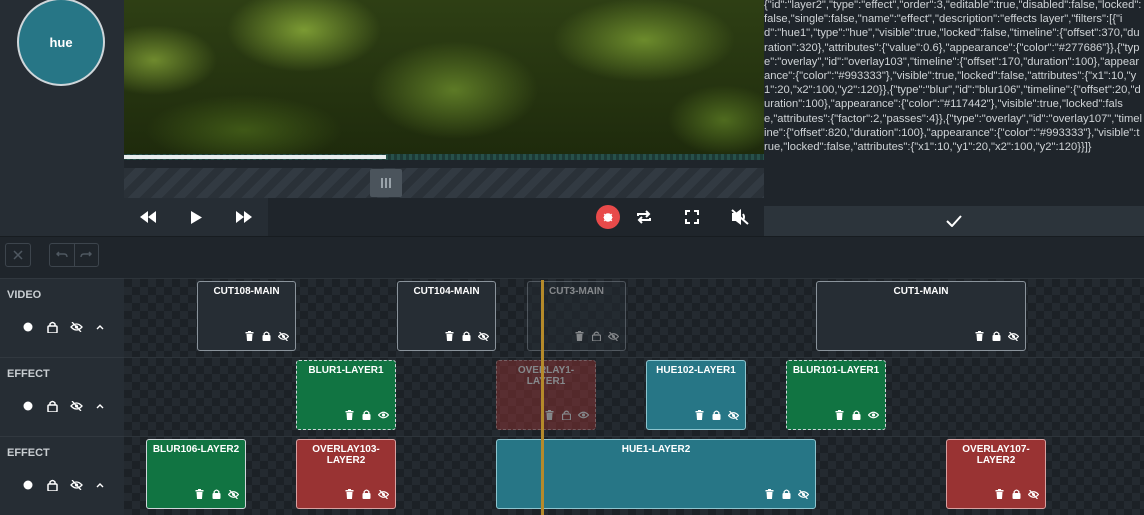  Describe the element at coordinates (696, 370) in the screenshot. I see `clip-title: HUE102-LAYER1` at that location.